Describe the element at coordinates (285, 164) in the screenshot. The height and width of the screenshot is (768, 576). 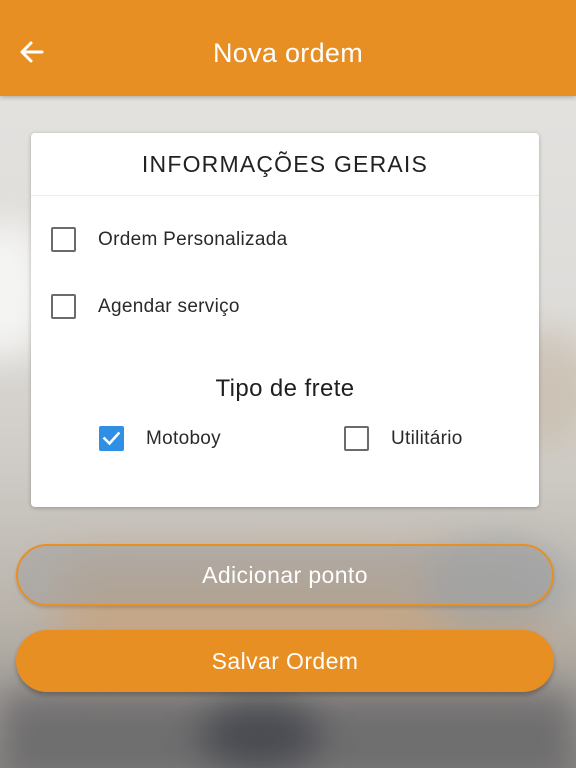
I see `card-heading: INFORMAÇÕES GERAIS` at that location.